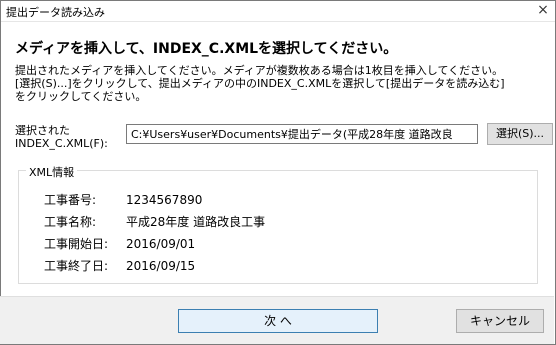  What do you see at coordinates (161, 244) in the screenshot?
I see `info-value: 2016/09/01` at bounding box center [161, 244].